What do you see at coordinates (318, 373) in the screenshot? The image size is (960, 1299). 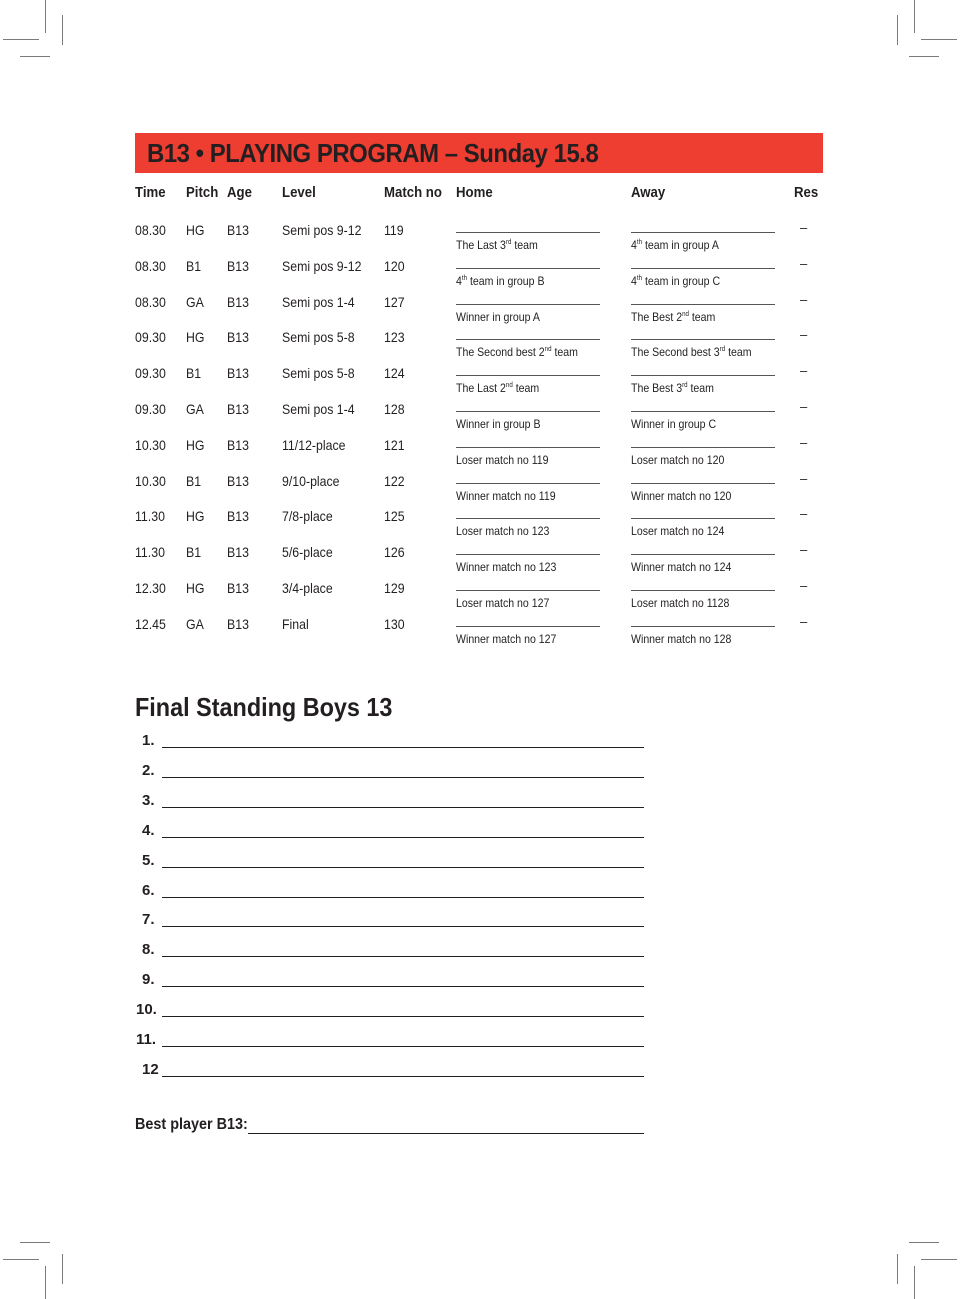 I see `match-level: Semi pos 5-8` at bounding box center [318, 373].